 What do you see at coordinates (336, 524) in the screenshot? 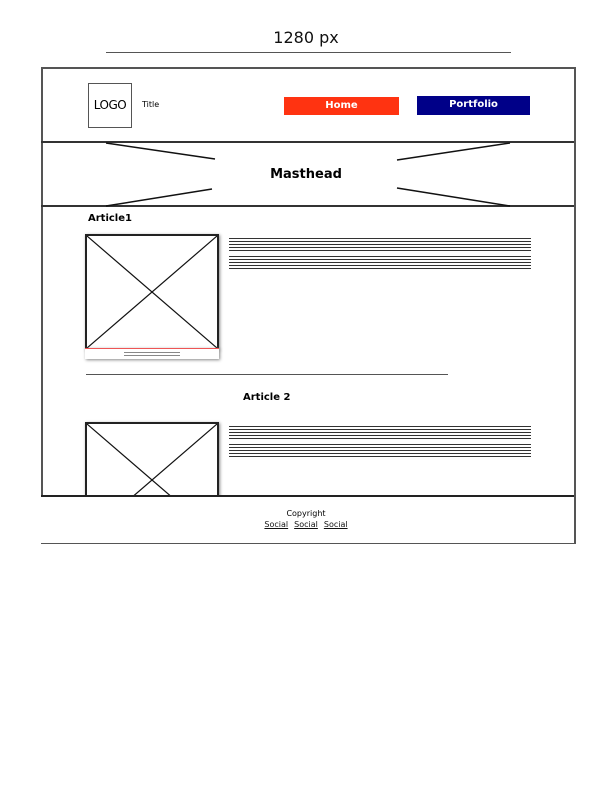
I see `social-link-3: Social` at bounding box center [336, 524].